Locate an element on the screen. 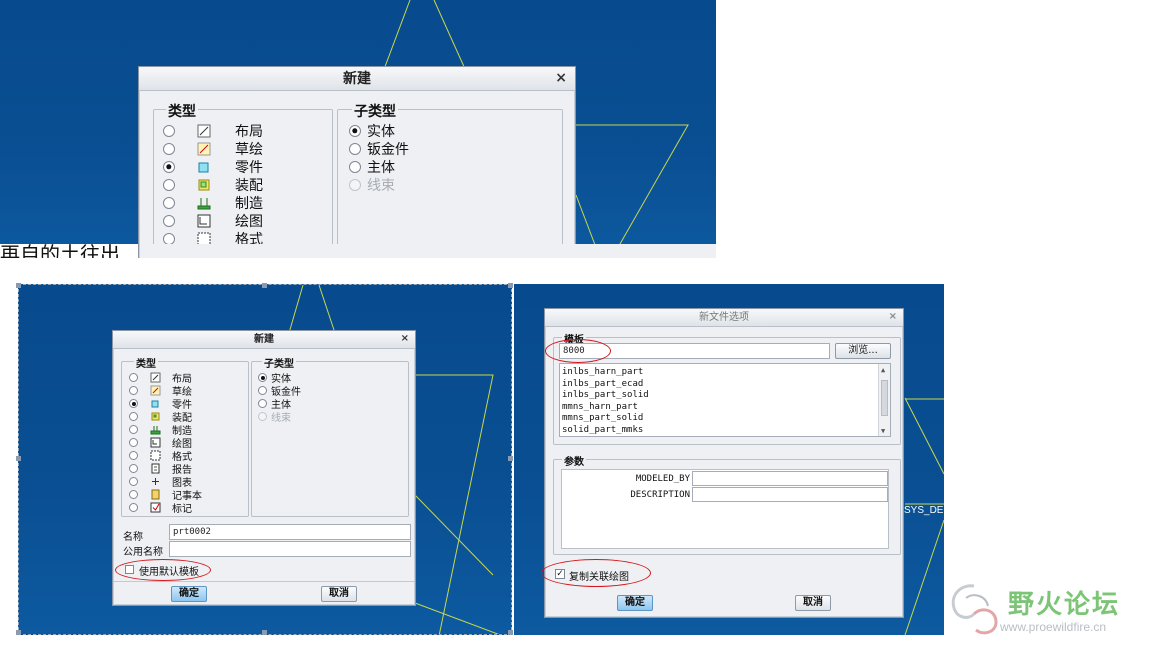 The image size is (1152, 648). type-option-4: 制造 is located at coordinates (213, 203).